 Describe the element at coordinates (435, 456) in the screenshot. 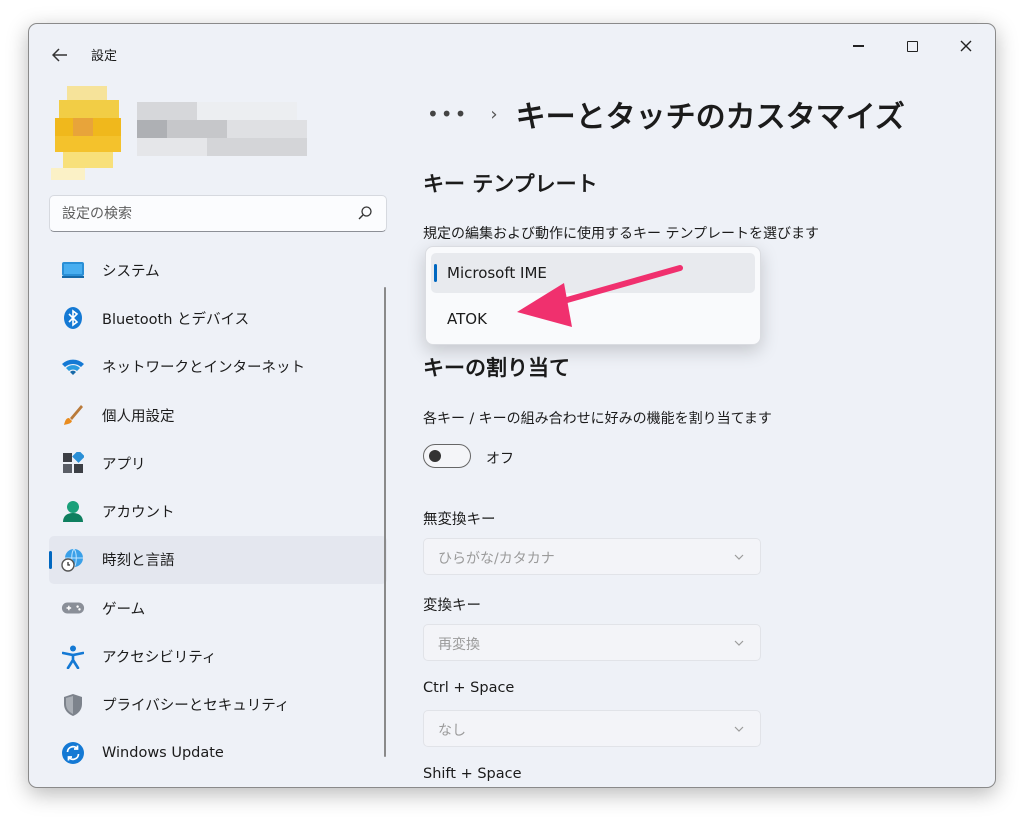

I see `toggle-knob` at that location.